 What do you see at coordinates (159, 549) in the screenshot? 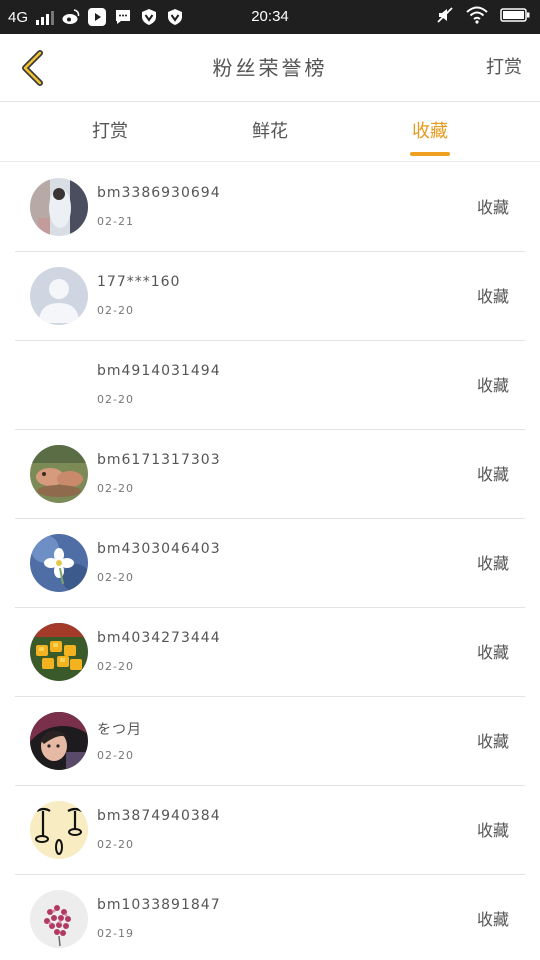
I see `fan-name: bm4303046403` at bounding box center [159, 549].